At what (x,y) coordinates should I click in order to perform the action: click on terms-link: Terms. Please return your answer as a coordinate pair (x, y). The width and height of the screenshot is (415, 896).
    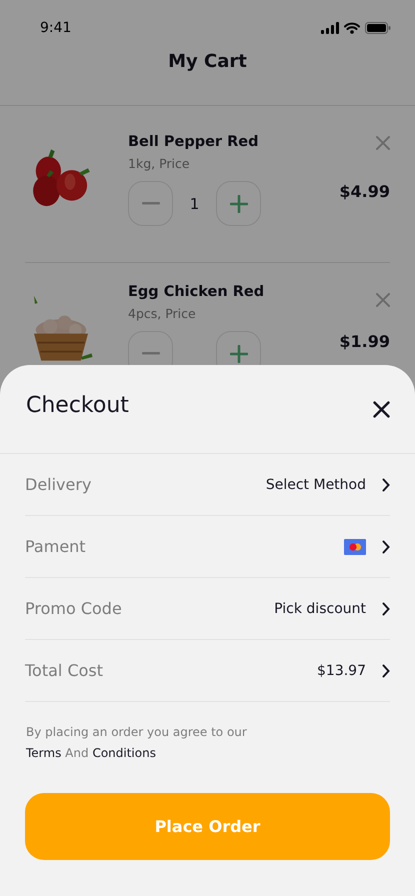
    Looking at the image, I should click on (44, 753).